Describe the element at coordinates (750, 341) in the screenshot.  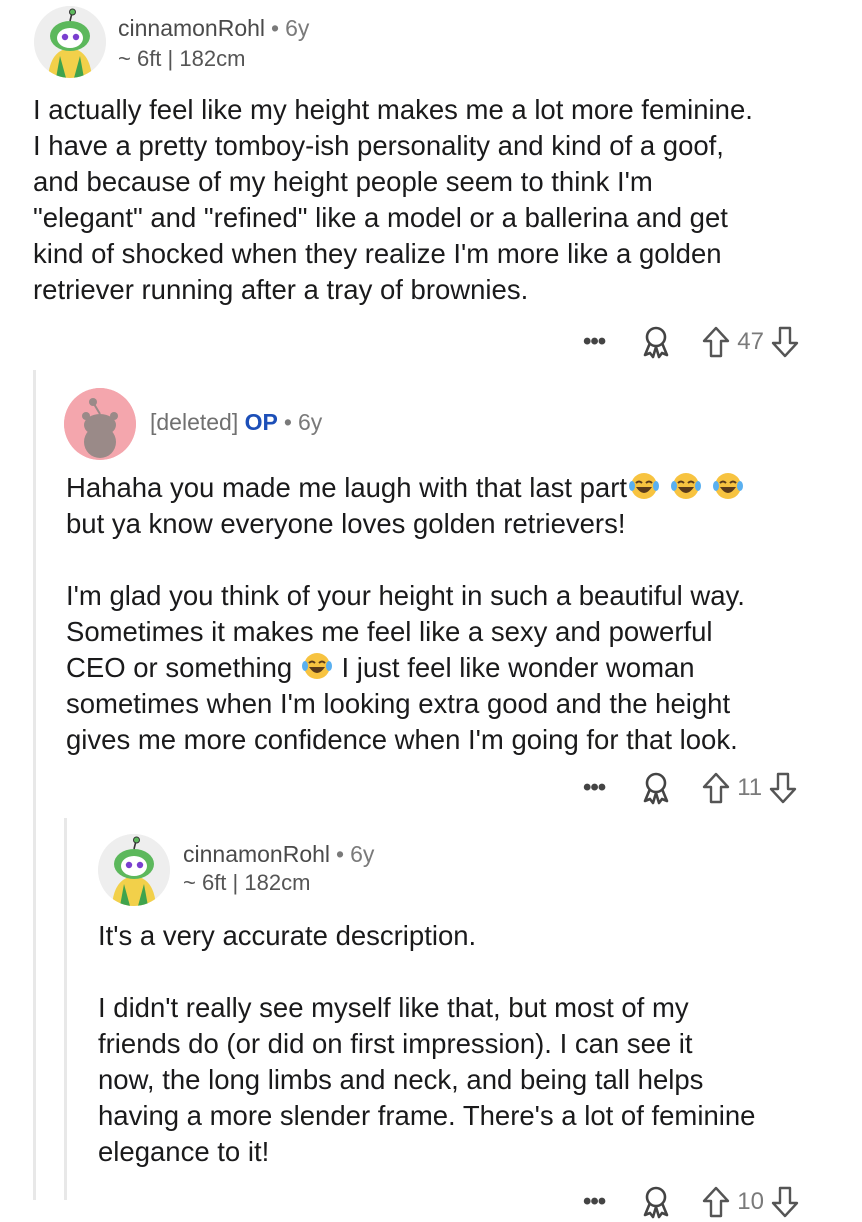
I see `vote-score: 47` at that location.